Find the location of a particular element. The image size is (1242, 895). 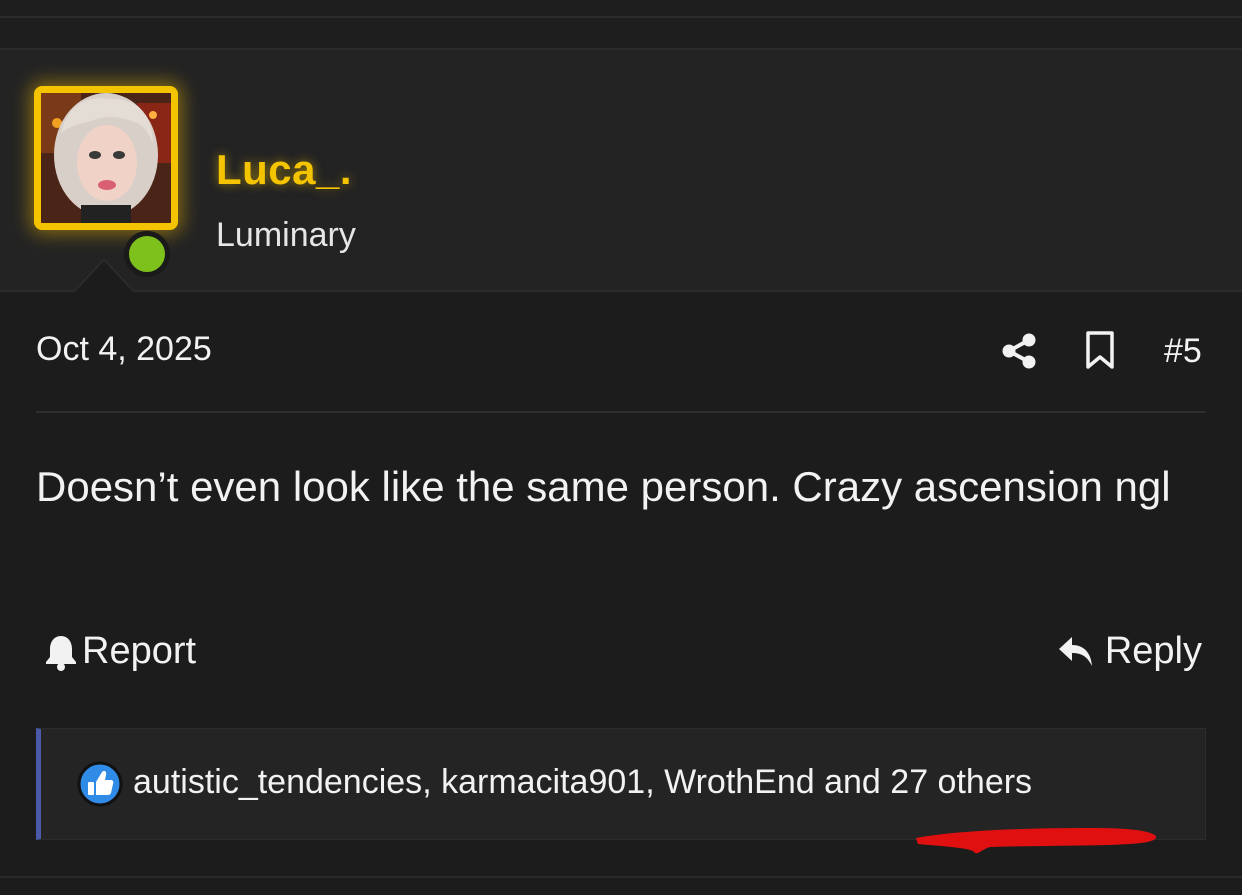

top-divider is located at coordinates (621, 17).